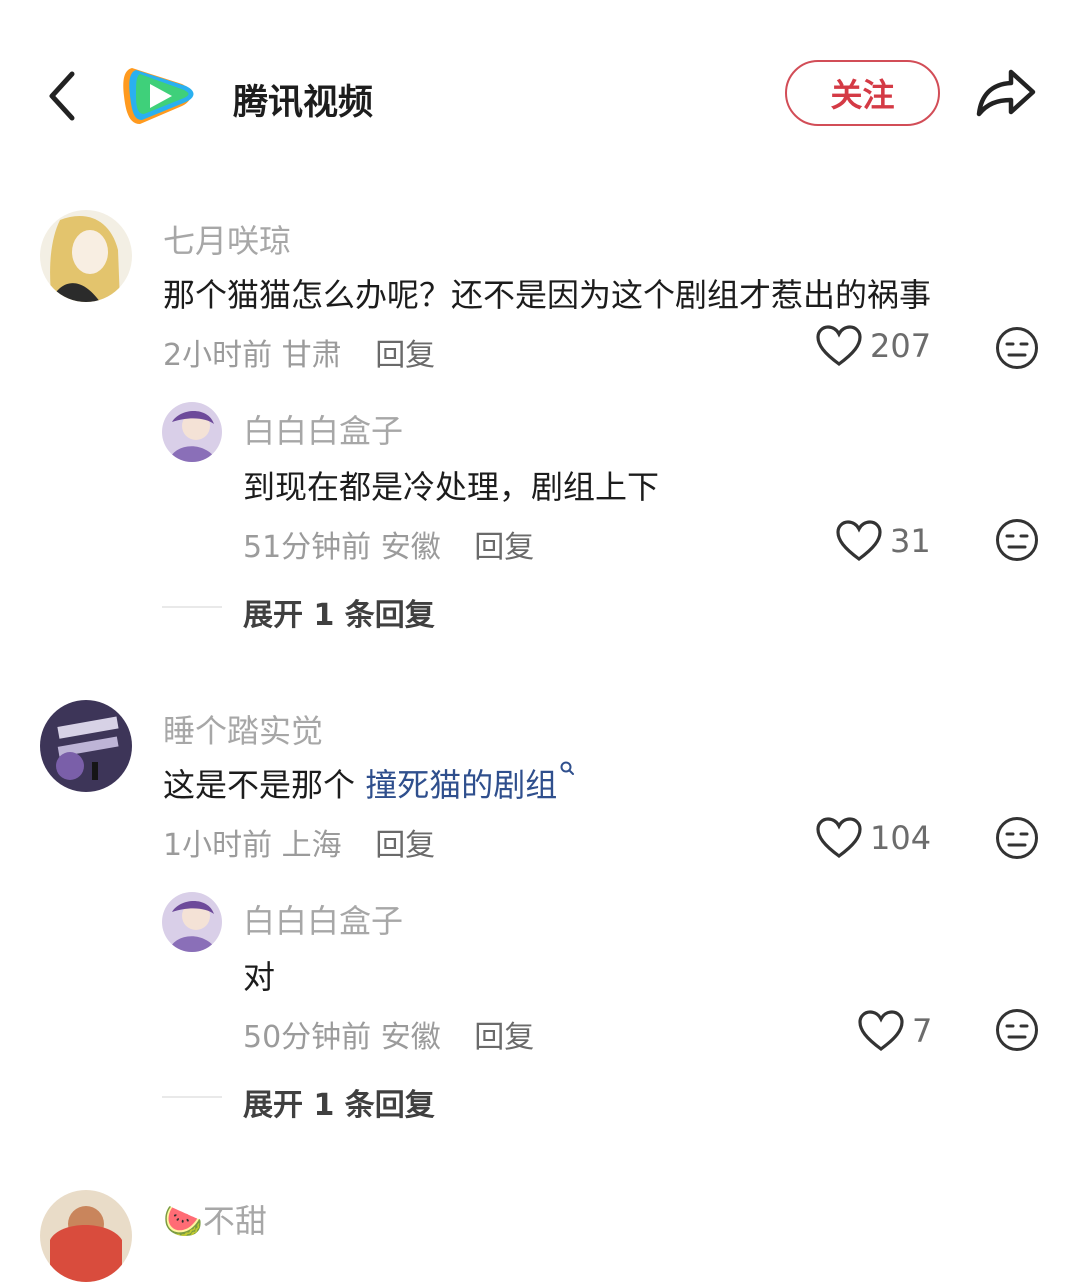 This screenshot has width=1080, height=1282. I want to click on like-button: 31, so click(883, 541).